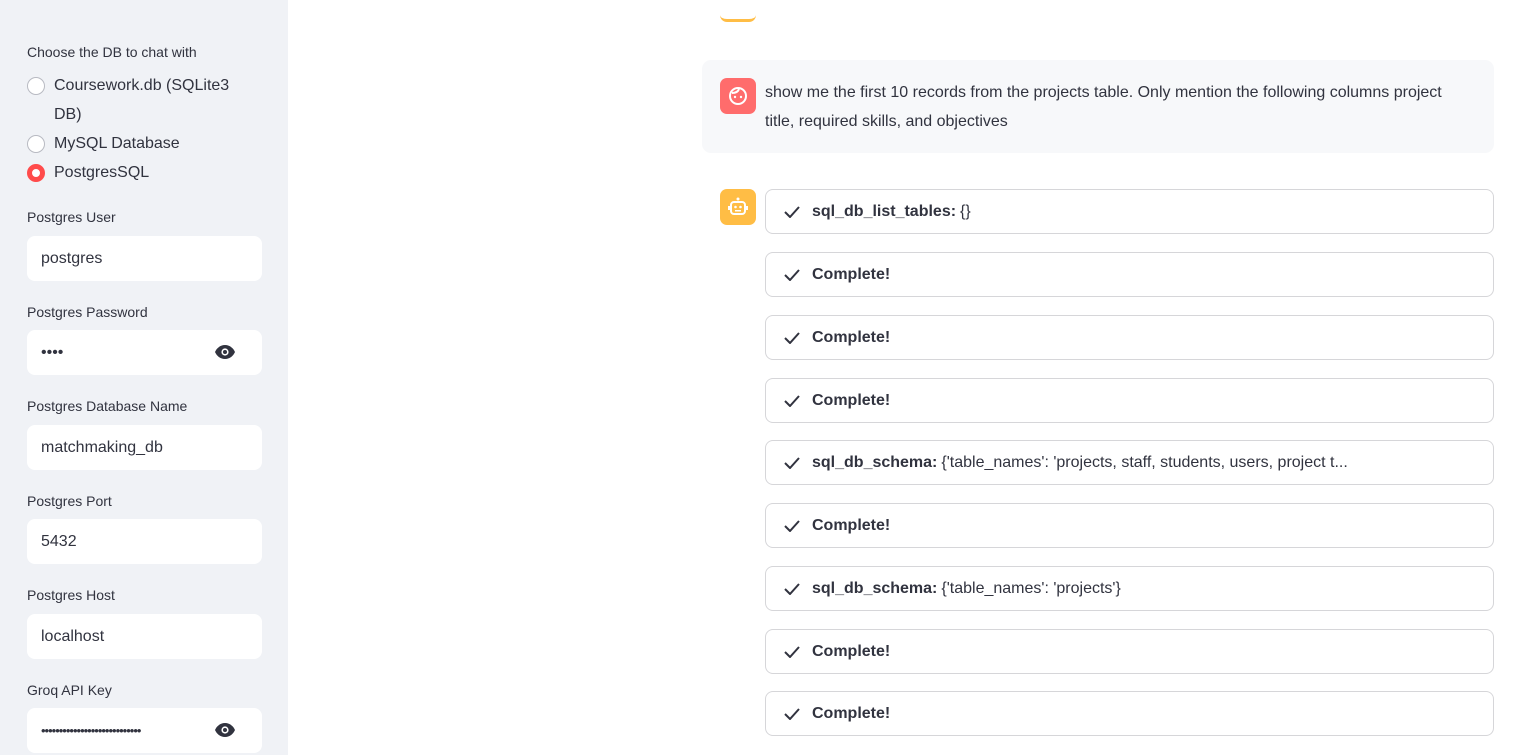 Image resolution: width=1532 pixels, height=755 pixels. What do you see at coordinates (738, 207) in the screenshot?
I see `bot-avatar-icon` at bounding box center [738, 207].